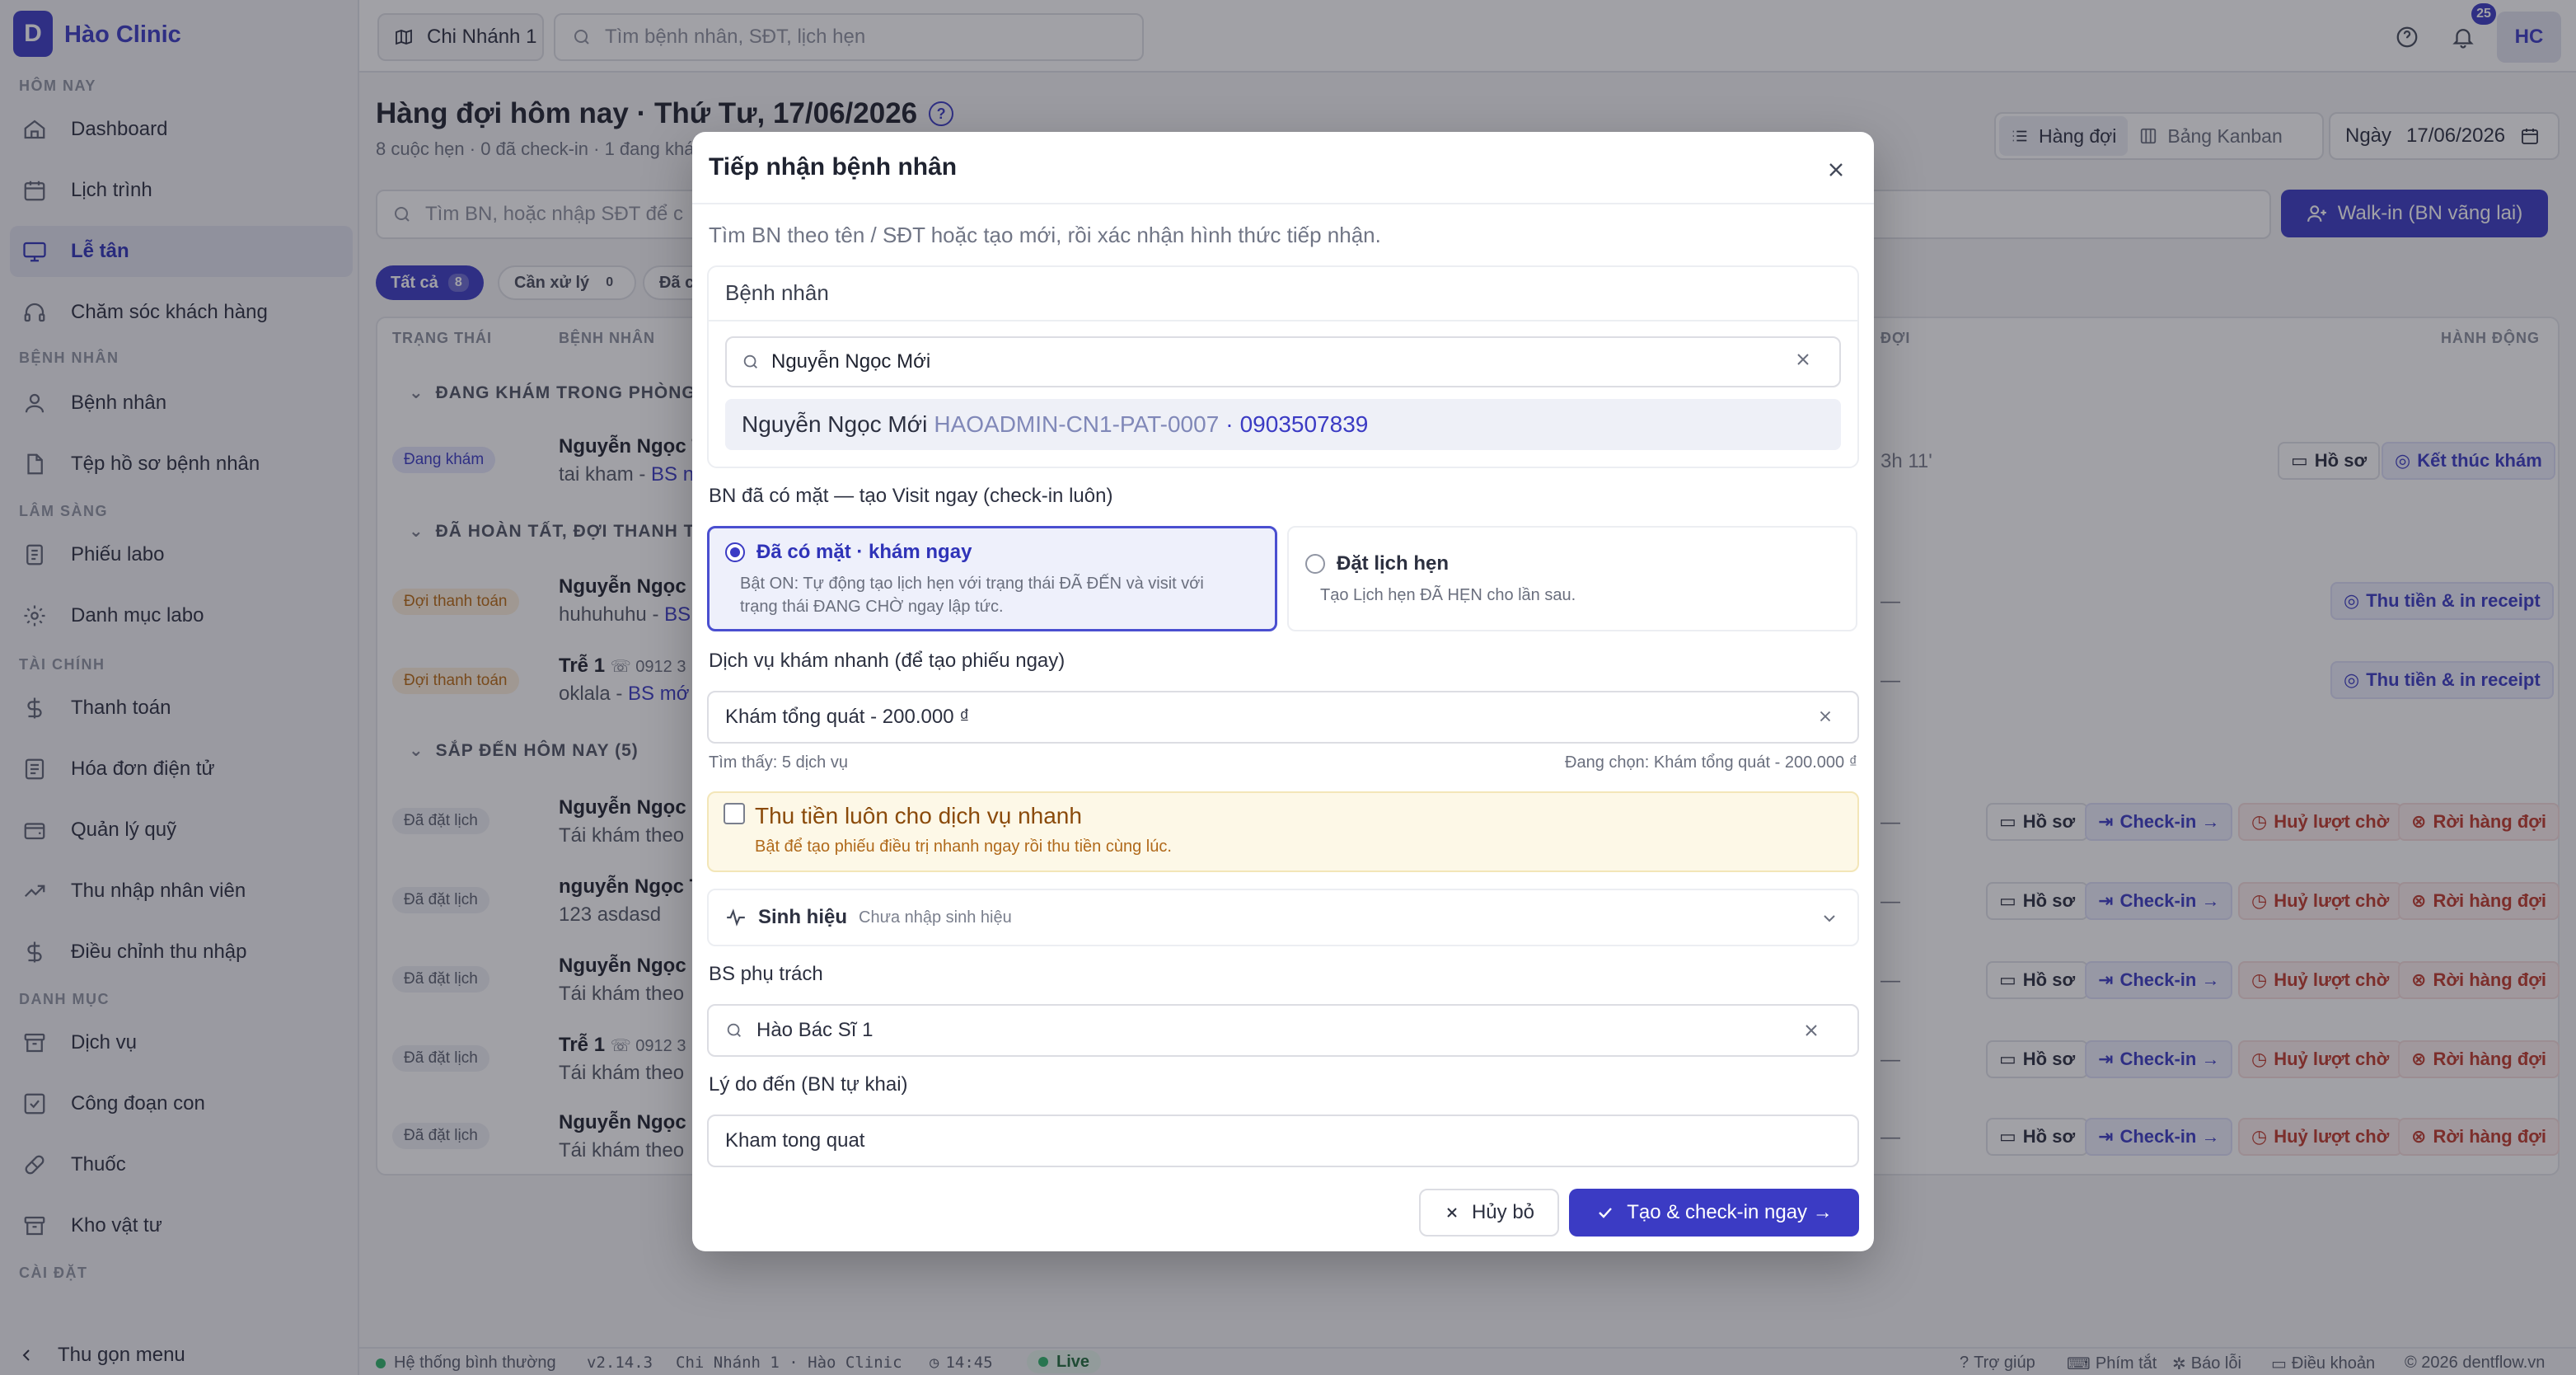  I want to click on pay-now-title: Thu tiền luôn cho dịch vụ nhanh, so click(918, 815).